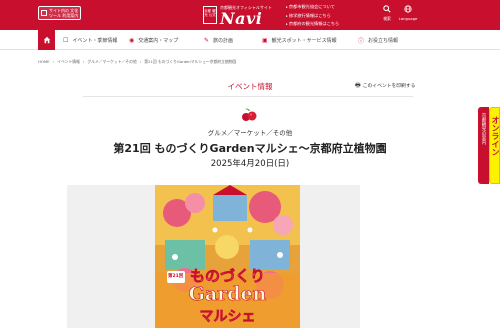 The image size is (500, 328). What do you see at coordinates (95, 40) in the screenshot?
I see `nav-item-label: イベント・季節情報` at bounding box center [95, 40].